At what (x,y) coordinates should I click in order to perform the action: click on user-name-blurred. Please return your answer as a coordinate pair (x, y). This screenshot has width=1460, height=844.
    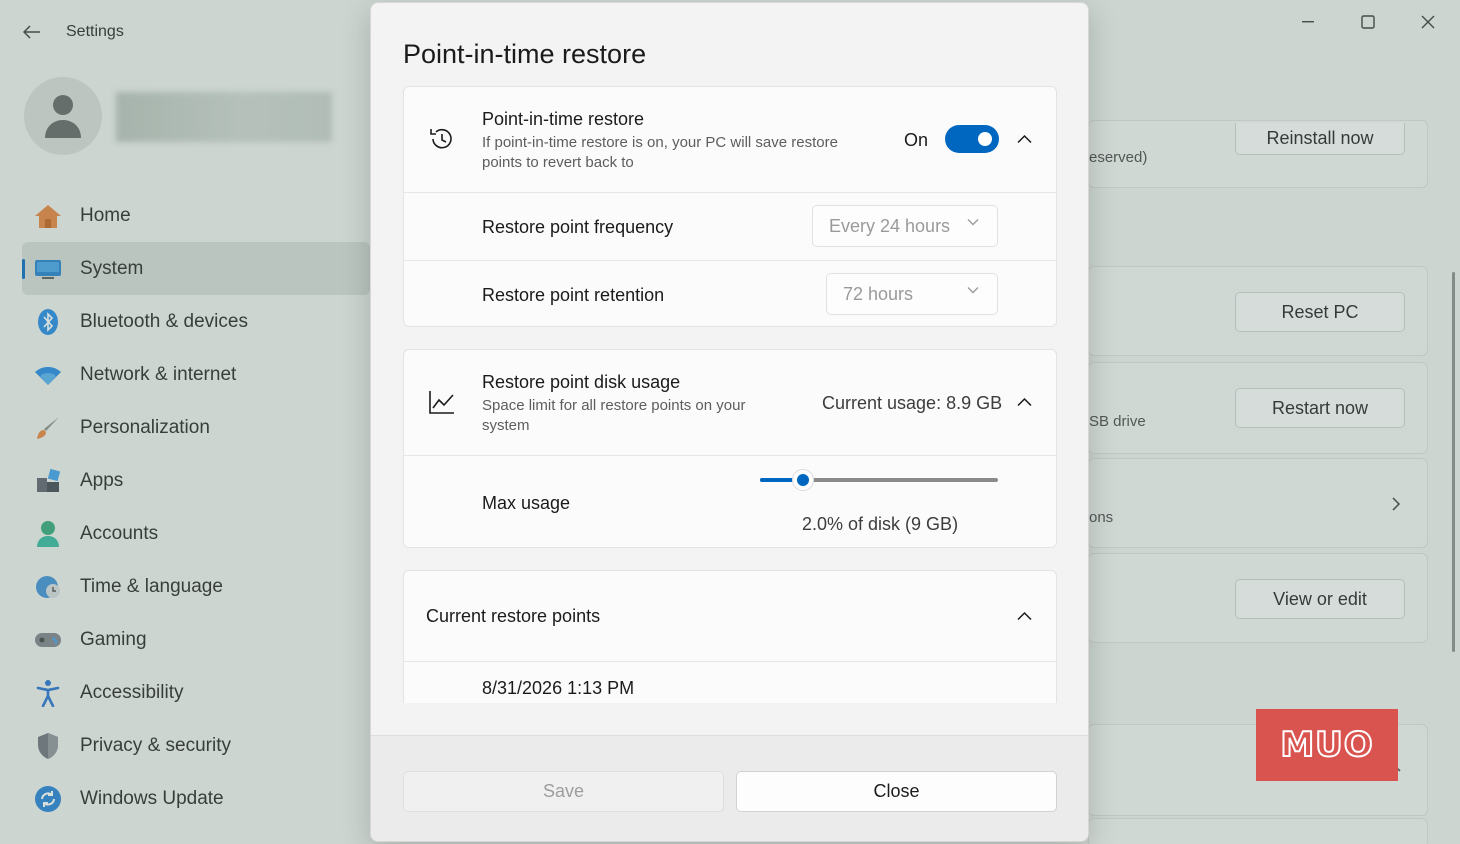
    Looking at the image, I should click on (224, 117).